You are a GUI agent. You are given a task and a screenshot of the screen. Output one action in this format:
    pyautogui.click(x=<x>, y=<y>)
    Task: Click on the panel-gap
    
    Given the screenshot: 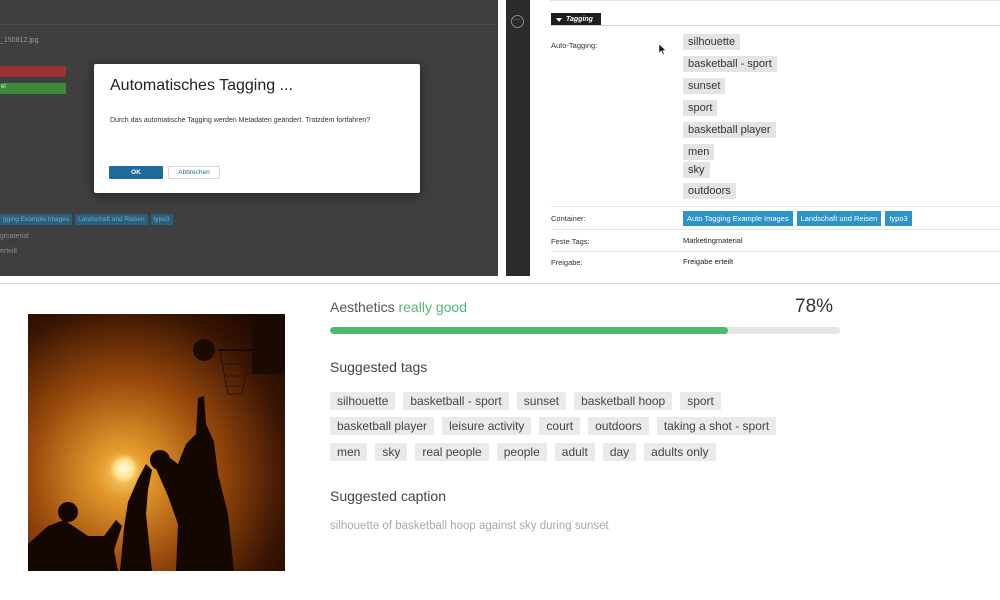 What is the action you would take?
    pyautogui.click(x=502, y=138)
    